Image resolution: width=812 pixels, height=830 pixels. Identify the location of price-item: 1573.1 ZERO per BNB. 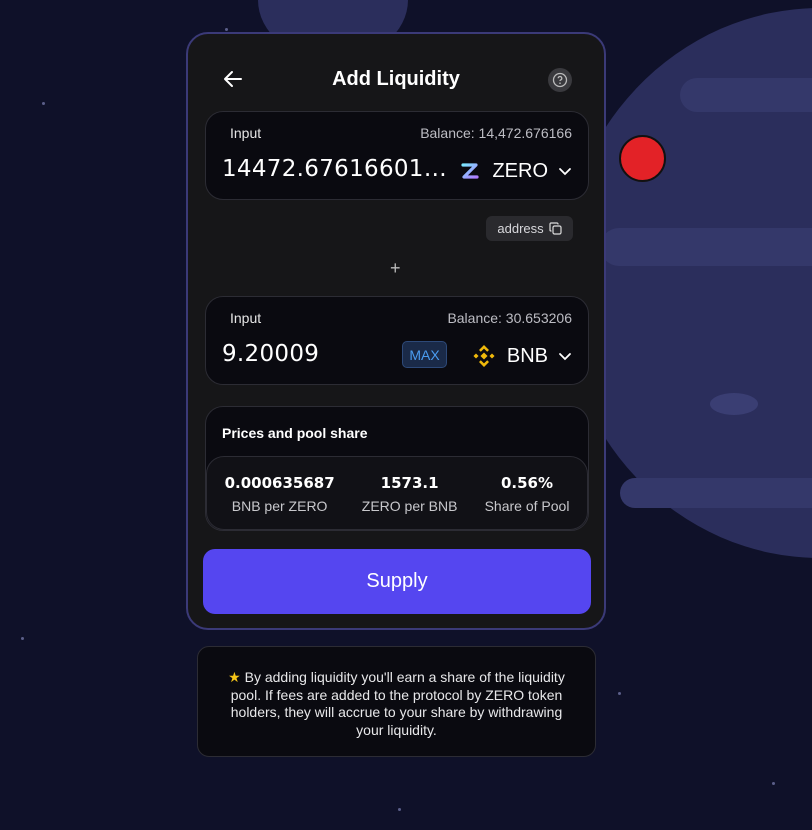
(410, 493).